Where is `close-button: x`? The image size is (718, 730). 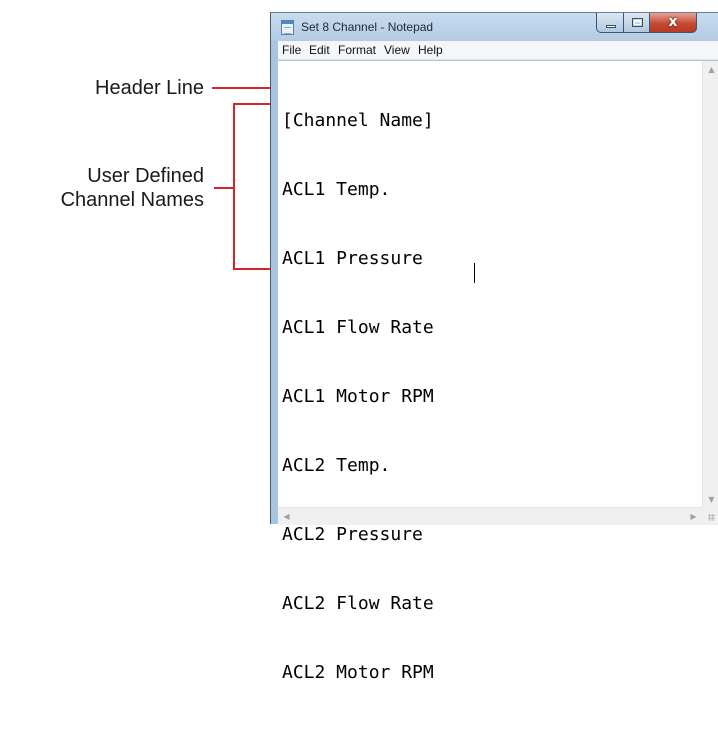
close-button: x is located at coordinates (673, 23).